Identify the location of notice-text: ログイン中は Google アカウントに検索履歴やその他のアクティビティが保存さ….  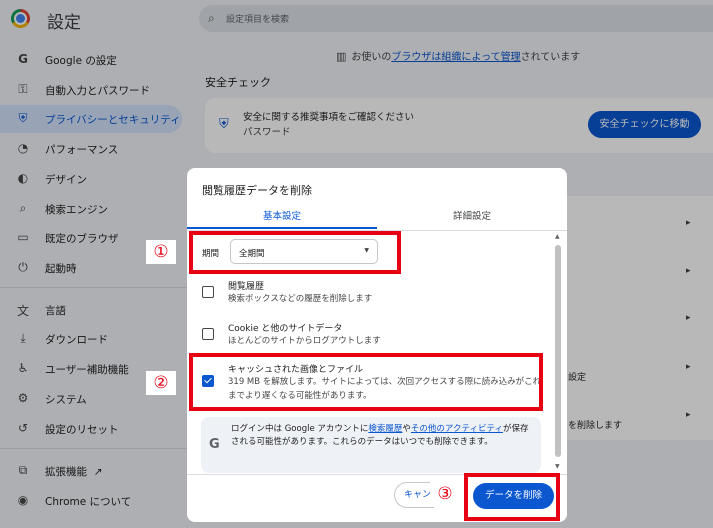
(380, 435).